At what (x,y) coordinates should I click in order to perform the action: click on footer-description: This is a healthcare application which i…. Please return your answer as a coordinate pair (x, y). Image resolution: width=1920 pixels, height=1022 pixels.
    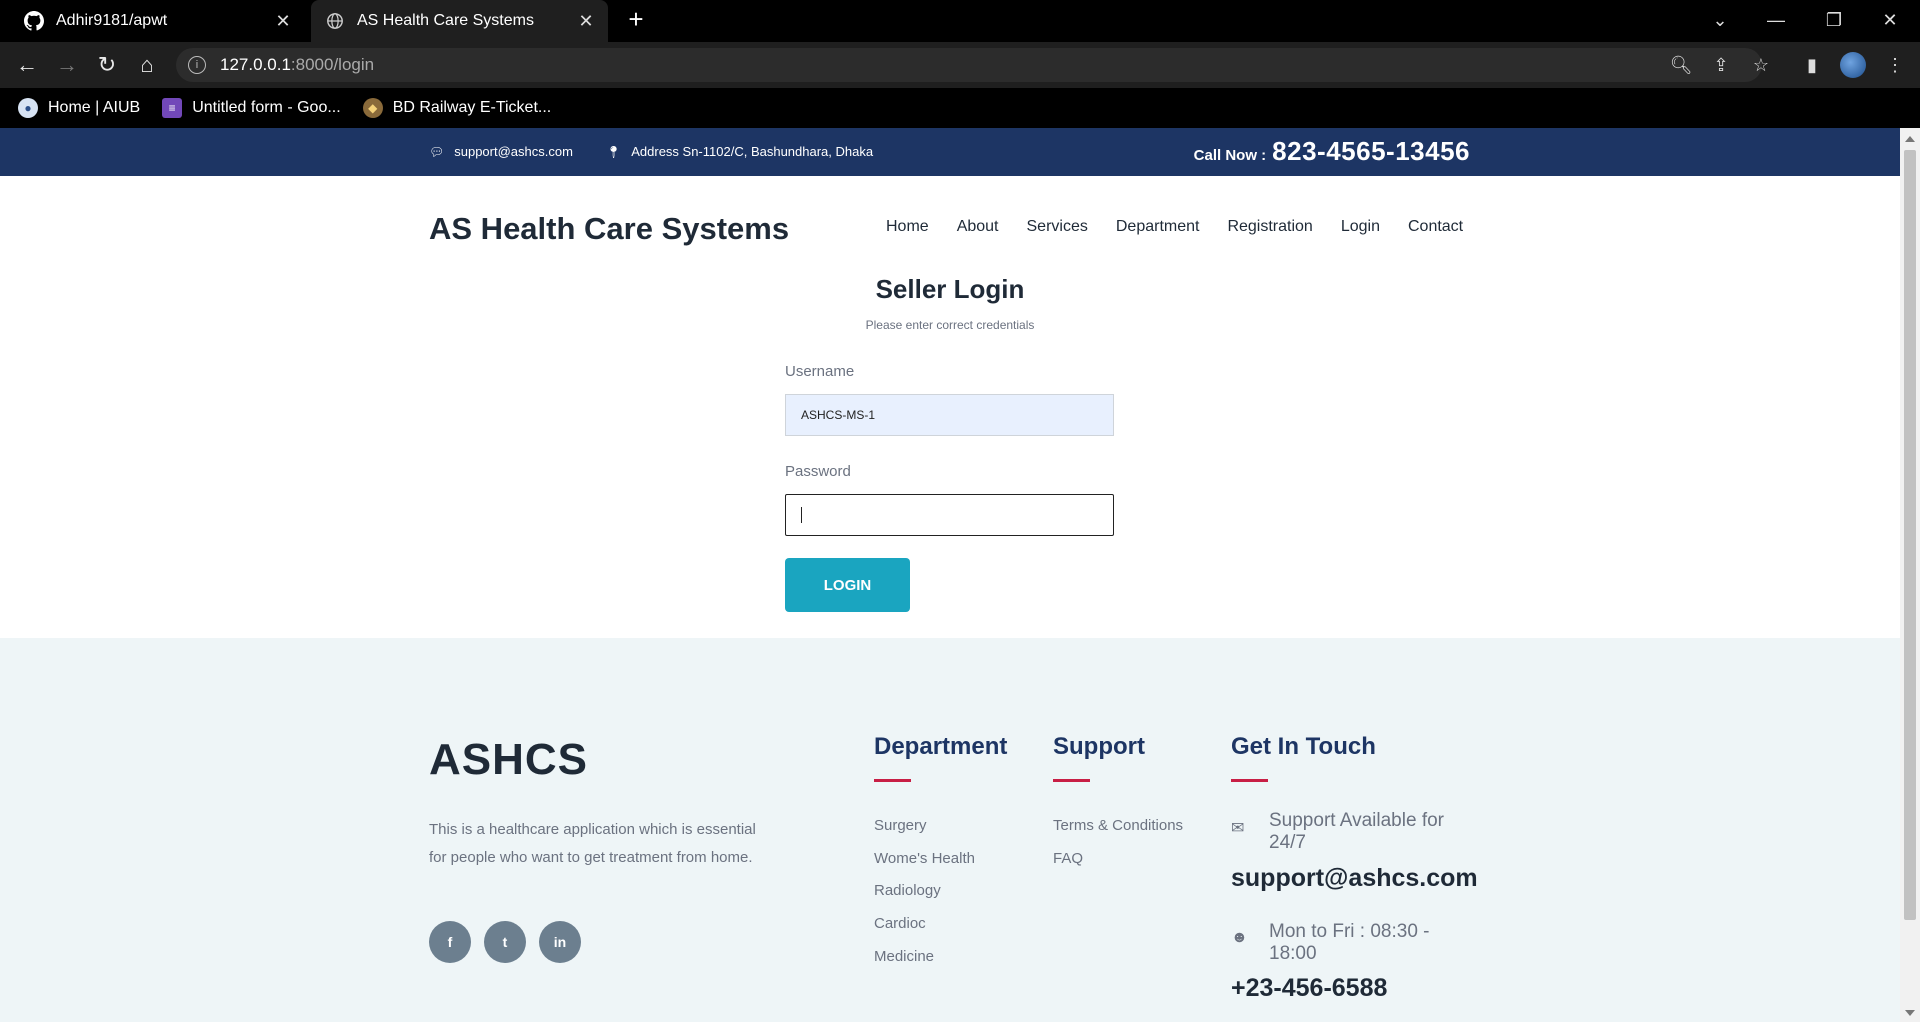
    Looking at the image, I should click on (592, 843).